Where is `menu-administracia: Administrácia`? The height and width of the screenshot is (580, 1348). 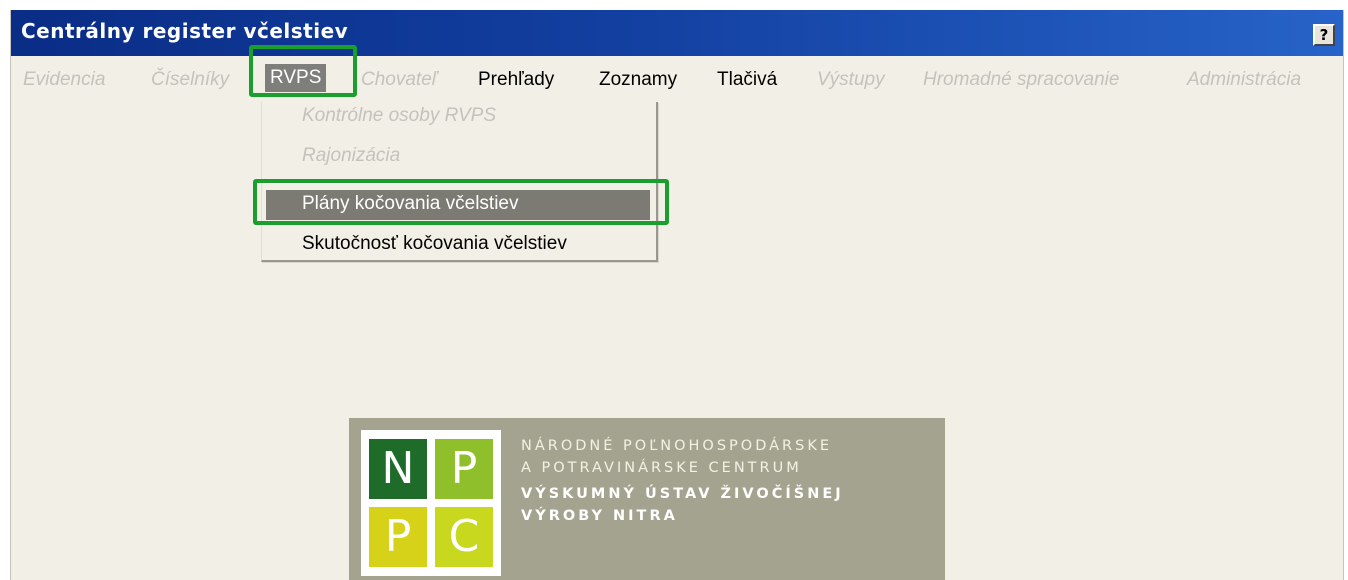 menu-administracia: Administrácia is located at coordinates (1244, 79).